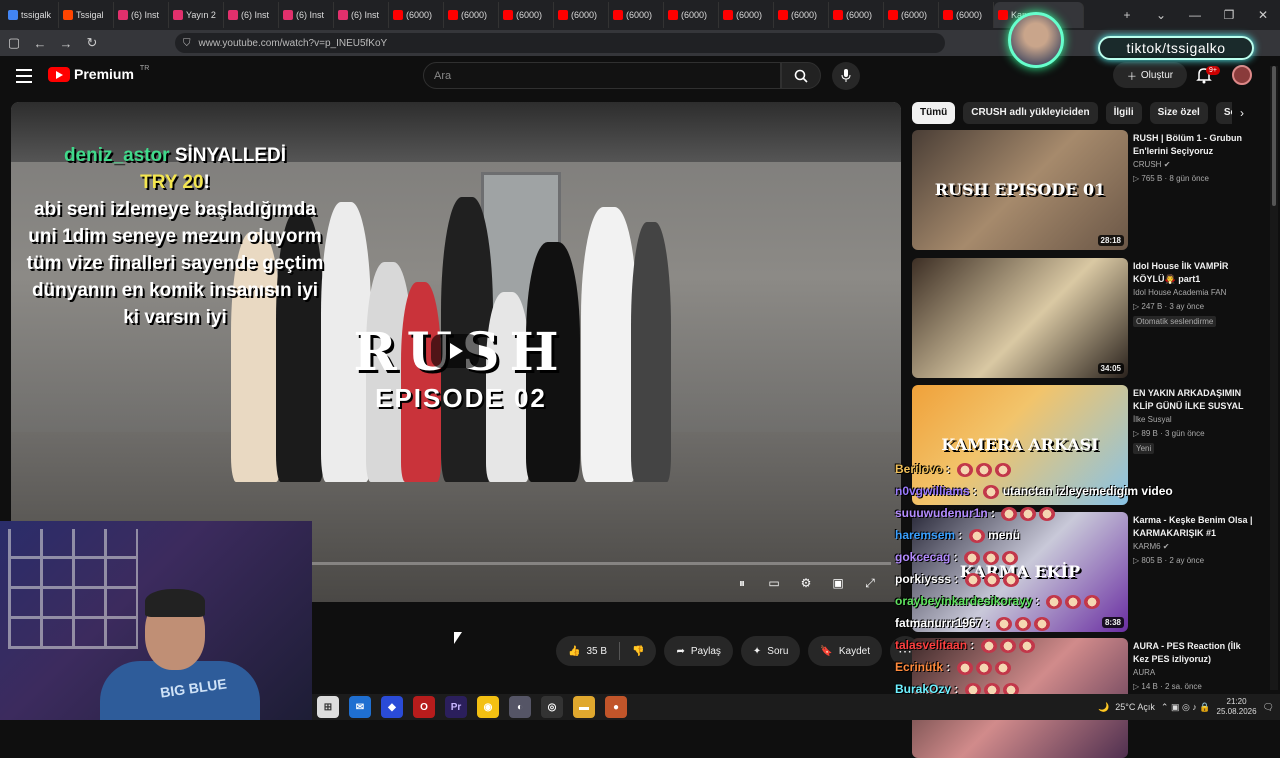 This screenshot has height=758, width=1280. Describe the element at coordinates (1268, 707) in the screenshot. I see `notification-center-icon: 🗨` at that location.